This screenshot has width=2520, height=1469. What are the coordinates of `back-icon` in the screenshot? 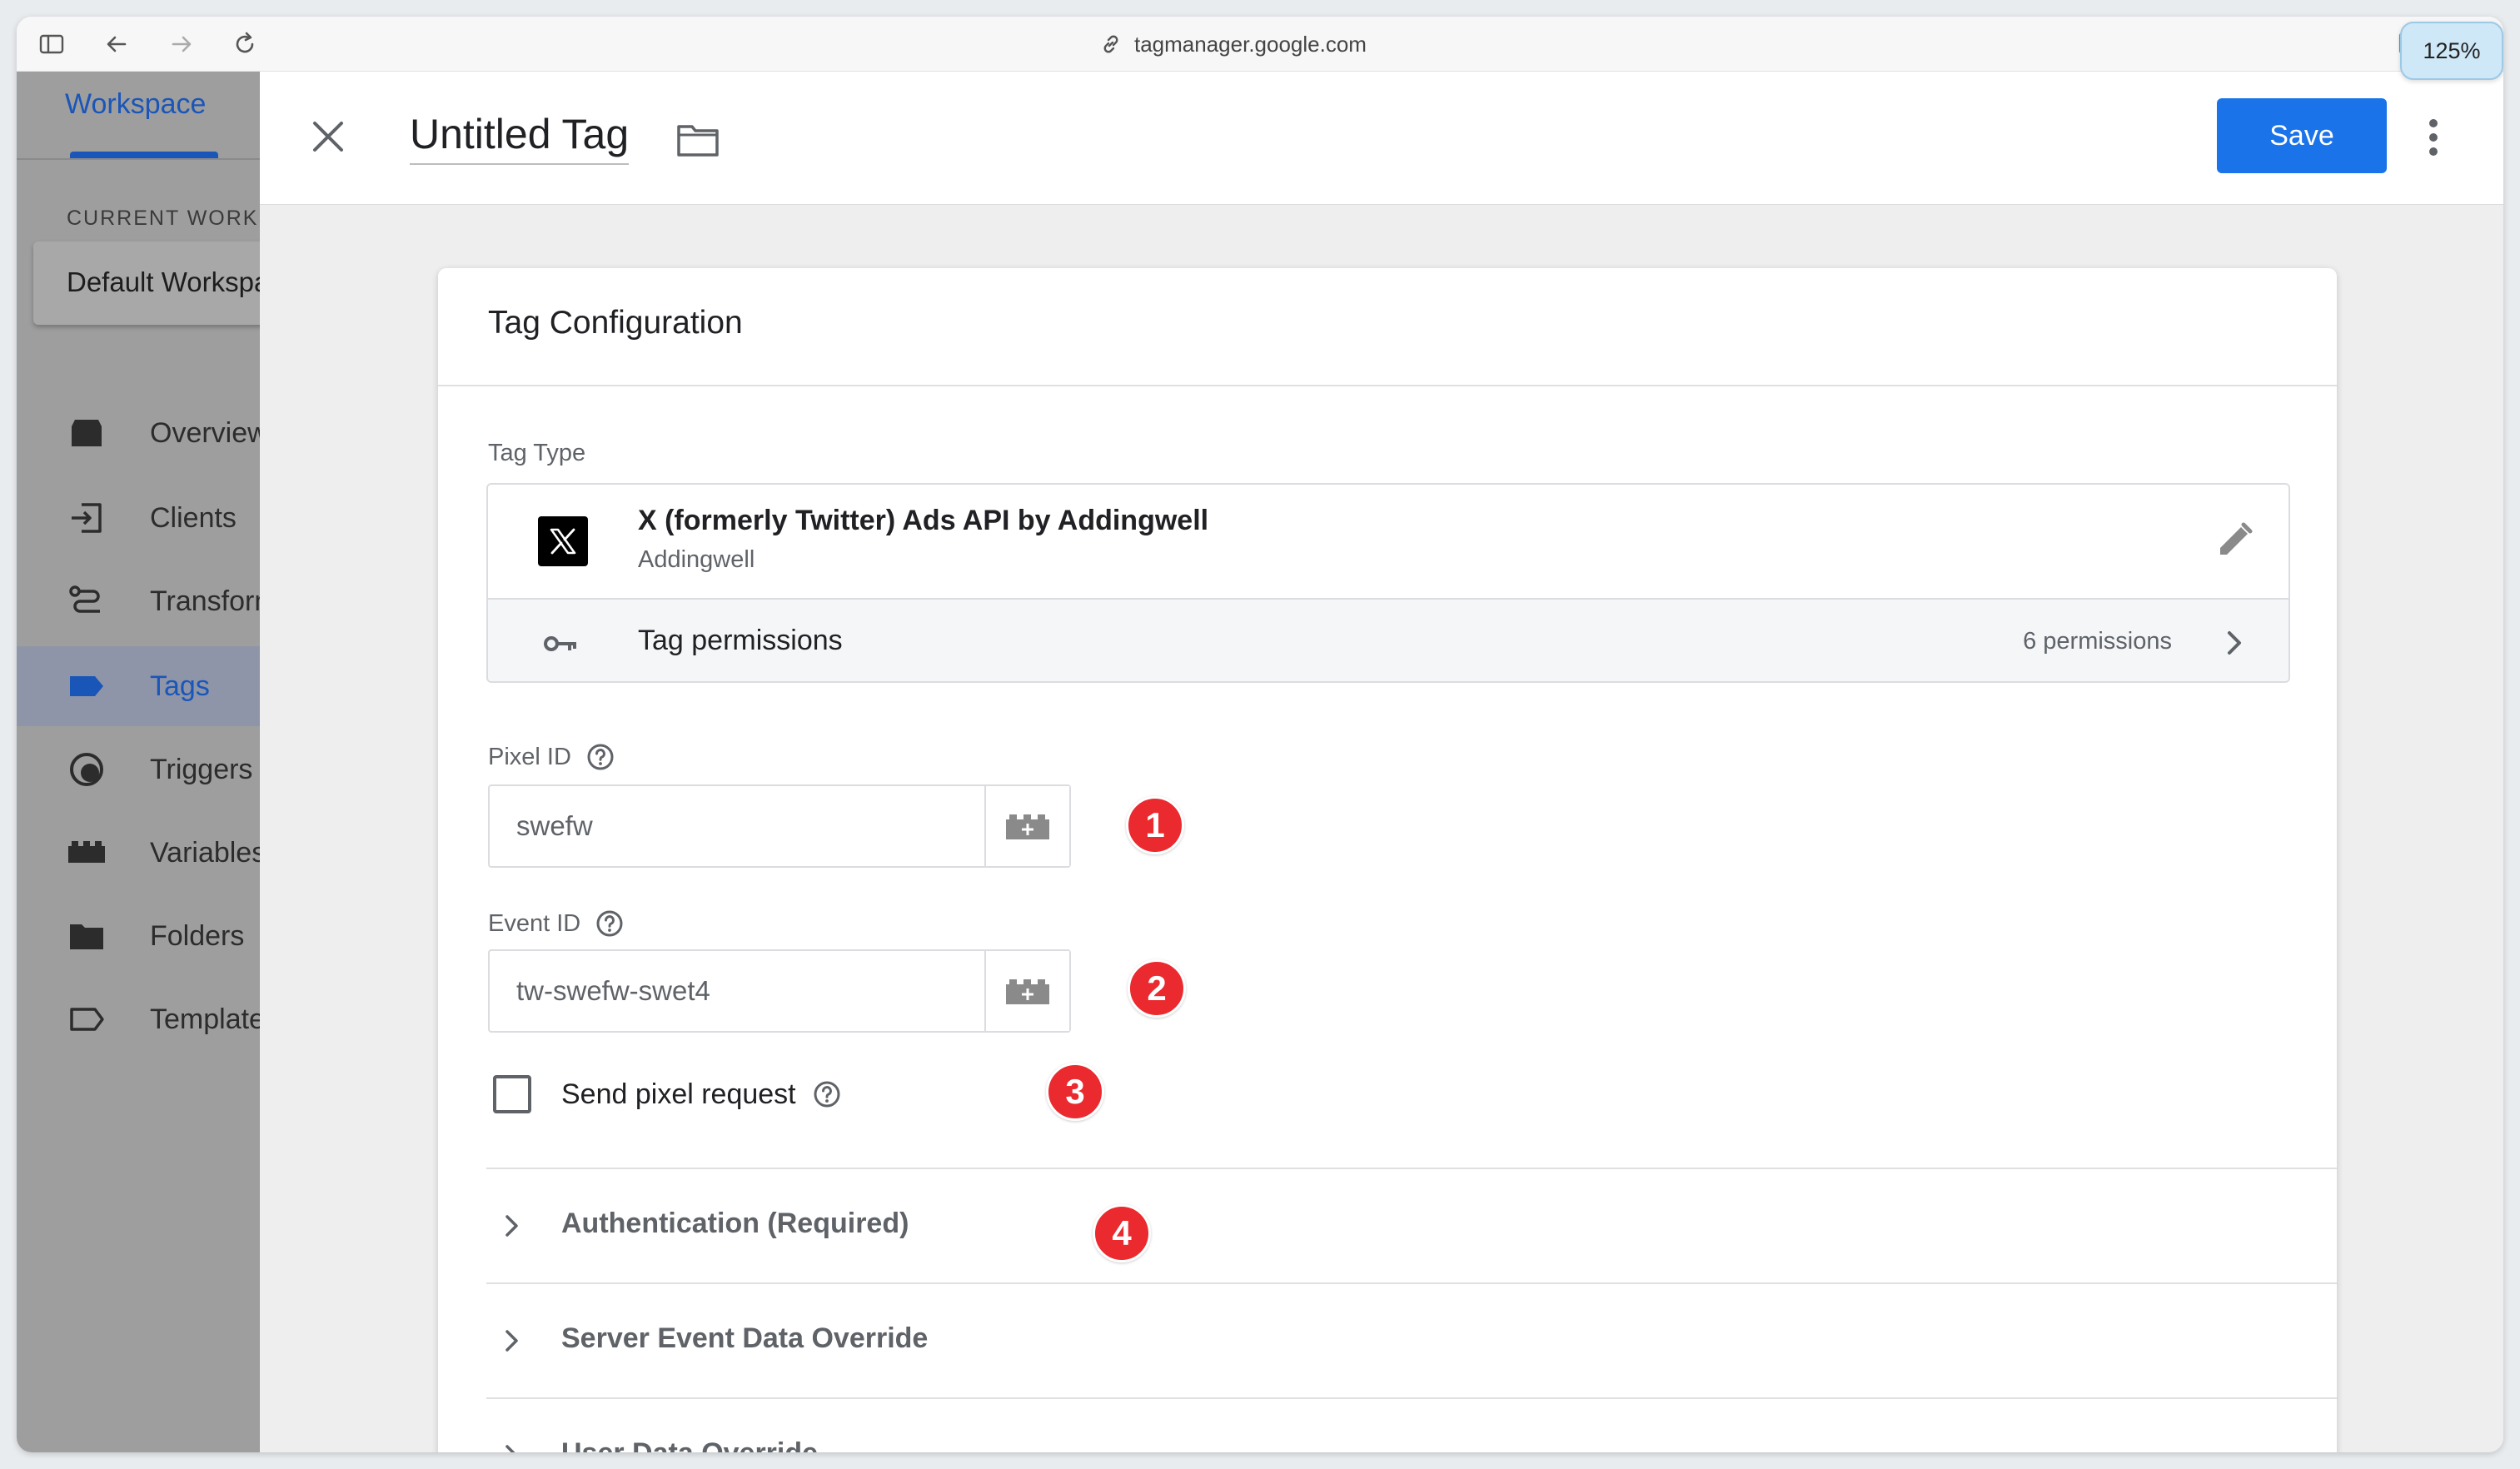 It's located at (116, 44).